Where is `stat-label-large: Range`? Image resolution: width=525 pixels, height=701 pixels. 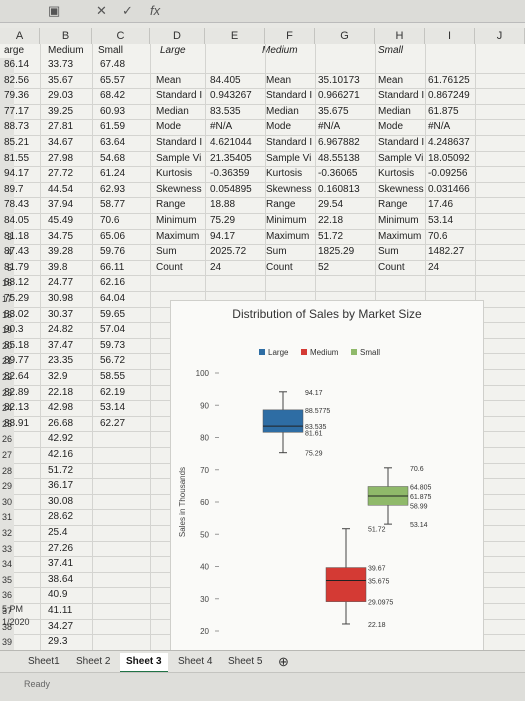 stat-label-large: Range is located at coordinates (170, 204).